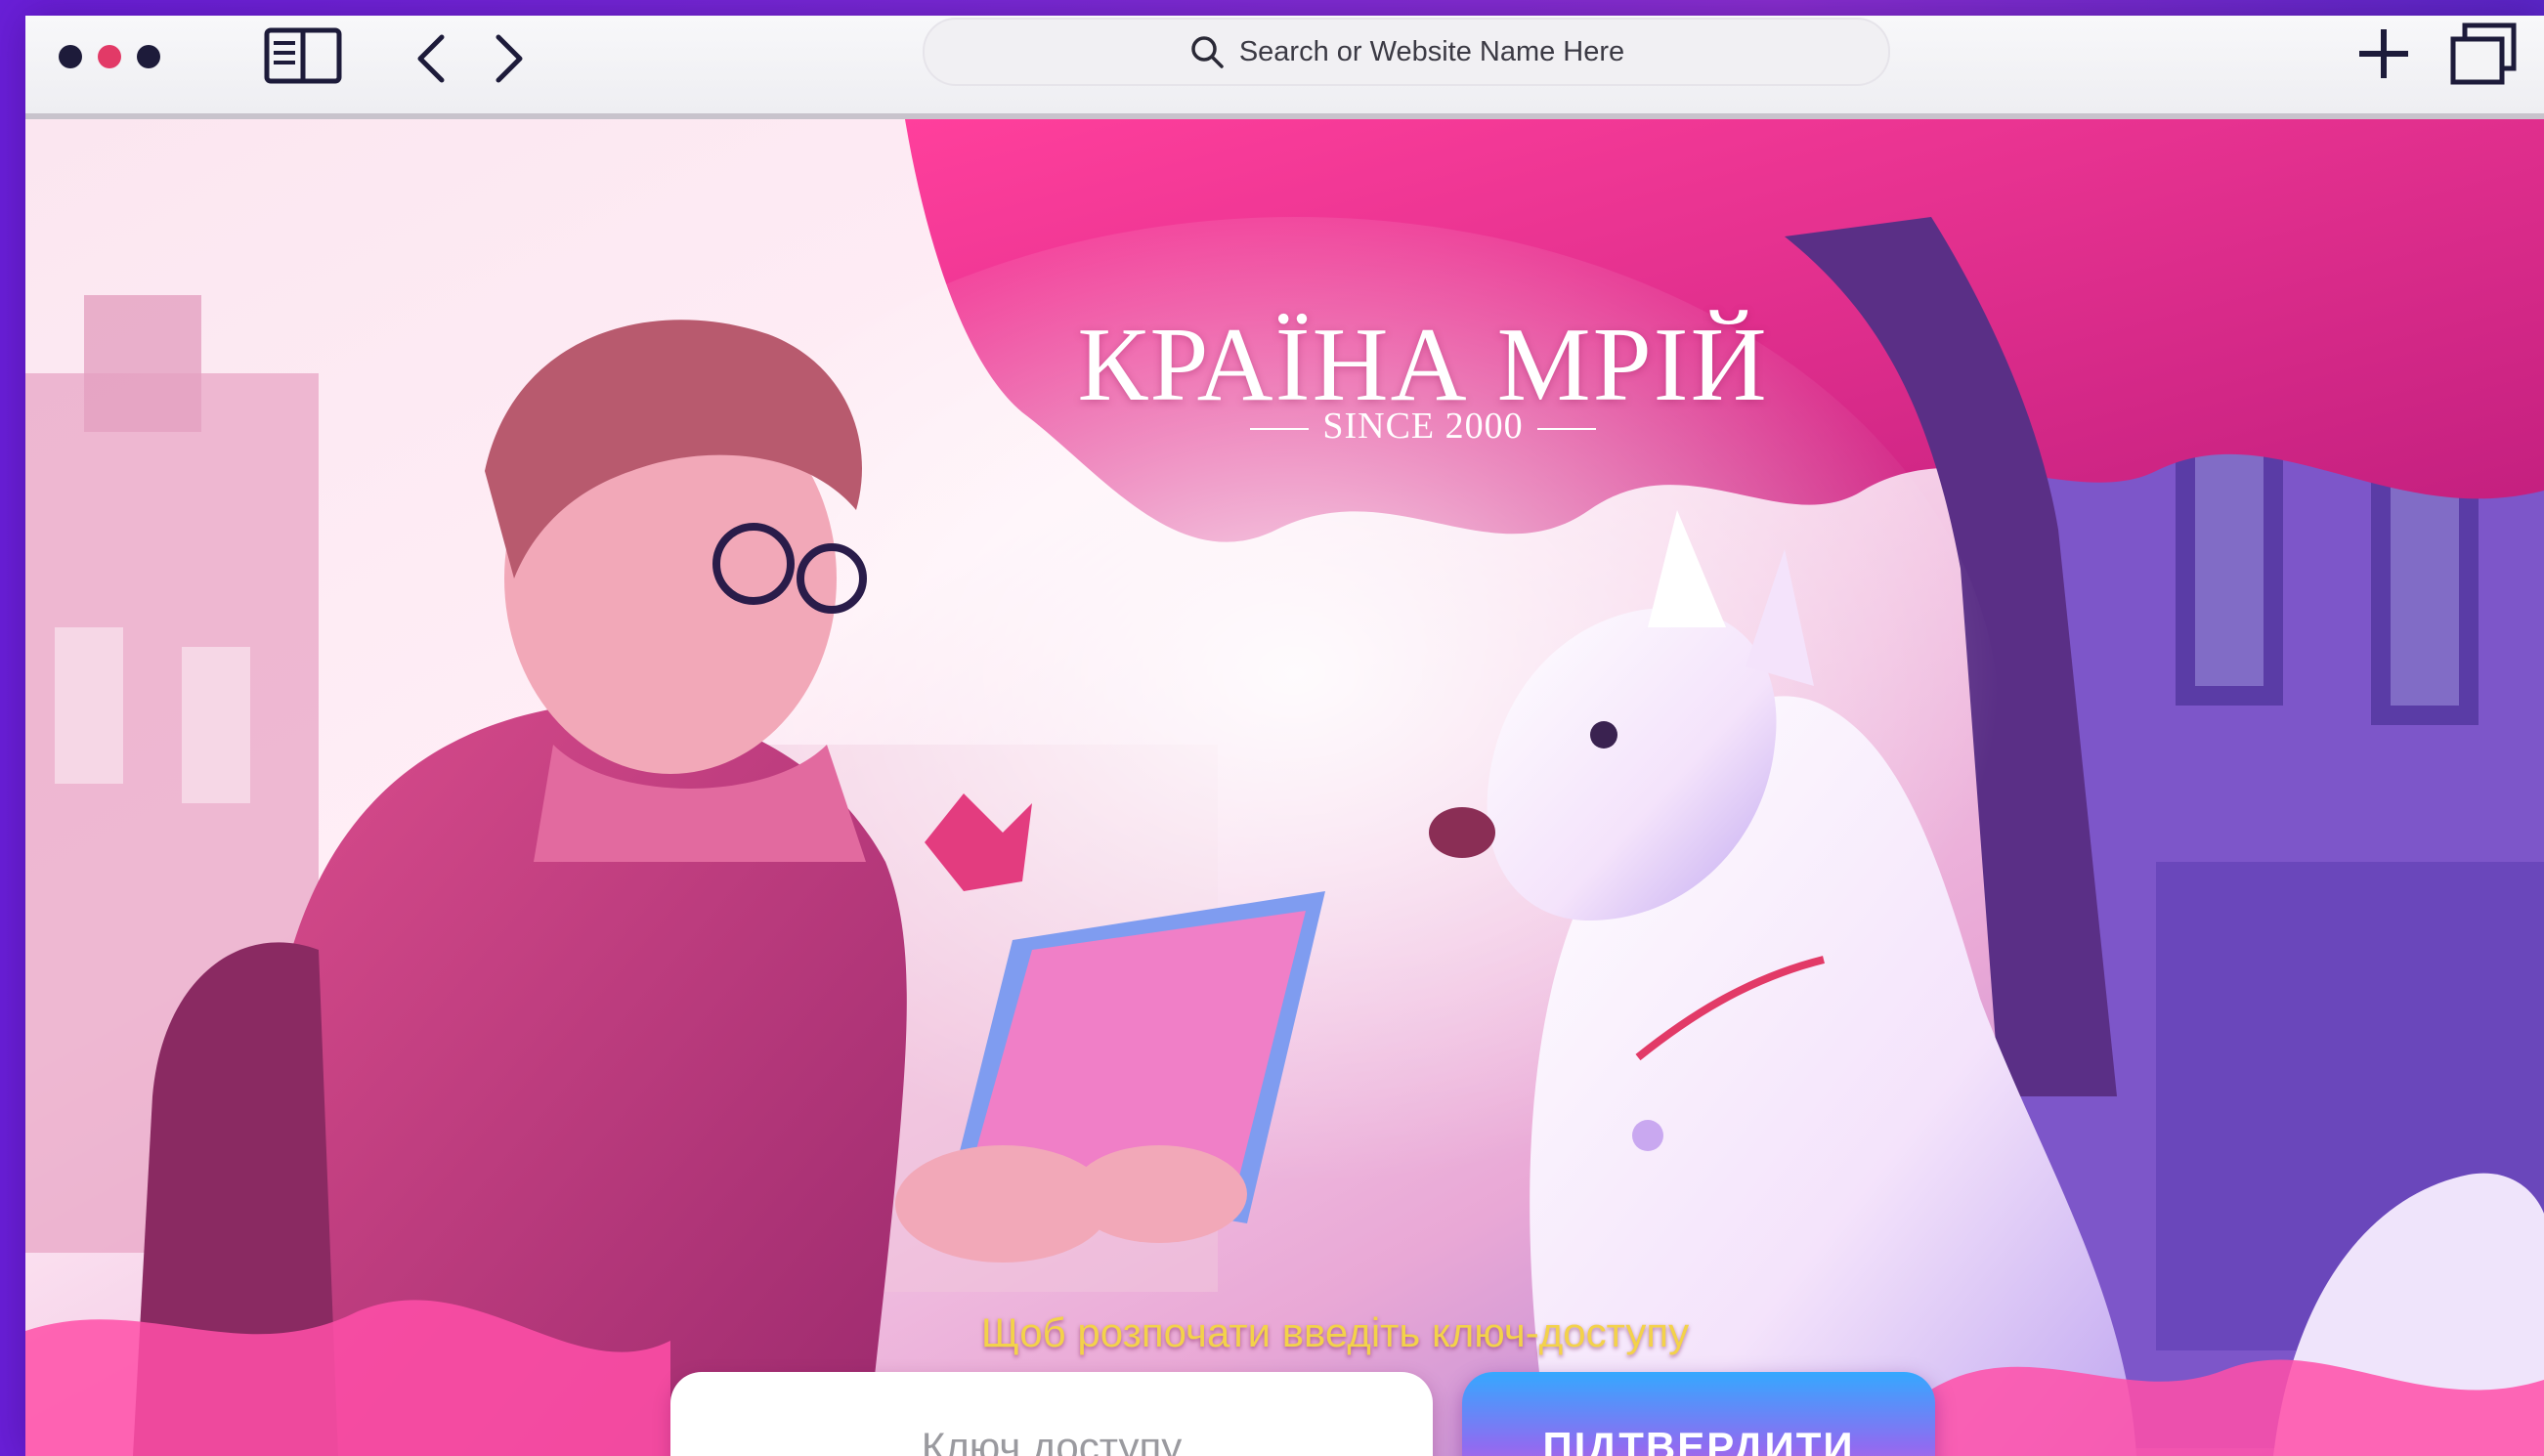  What do you see at coordinates (303, 55) in the screenshot?
I see `sidebar-icon` at bounding box center [303, 55].